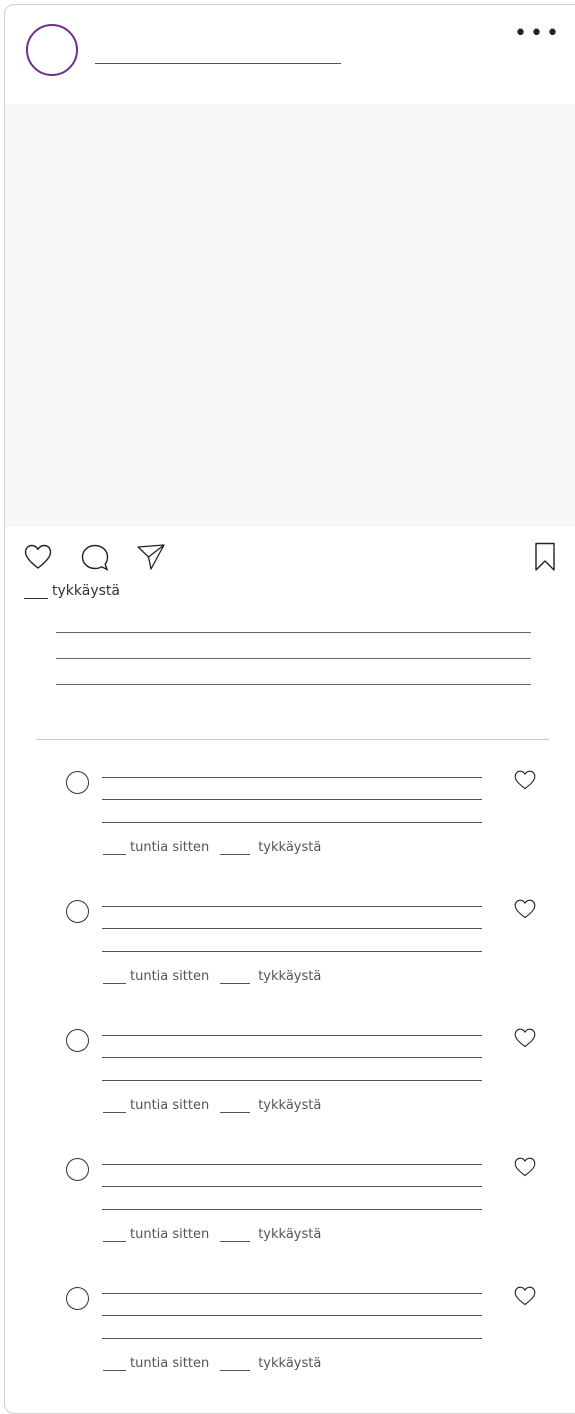 The image size is (575, 1414). Describe the element at coordinates (545, 557) in the screenshot. I see `bookmark-icon` at that location.